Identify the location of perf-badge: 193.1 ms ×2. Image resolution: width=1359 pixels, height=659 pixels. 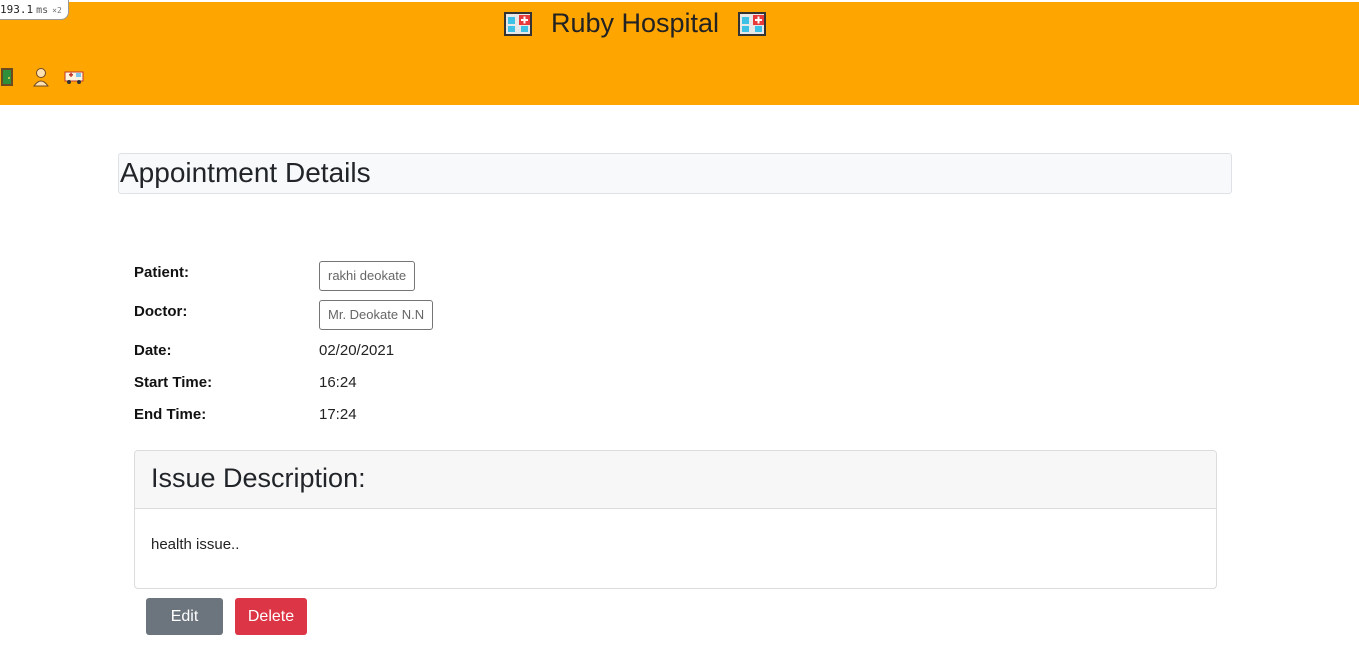
(34, 10).